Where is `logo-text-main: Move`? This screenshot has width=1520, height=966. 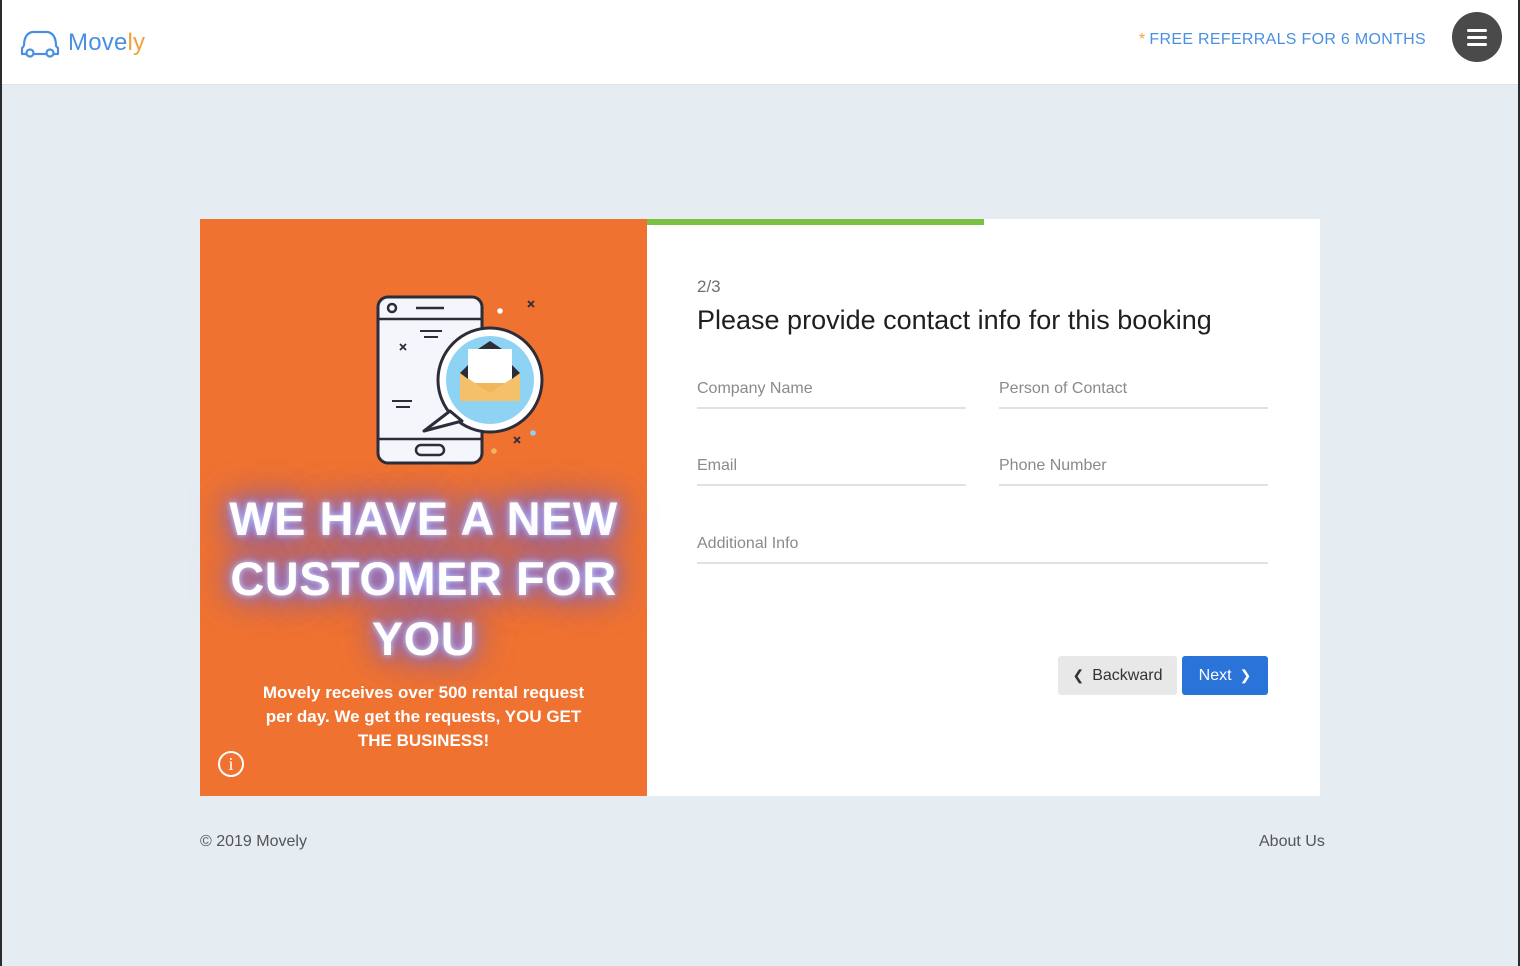
logo-text-main: Move is located at coordinates (98, 42).